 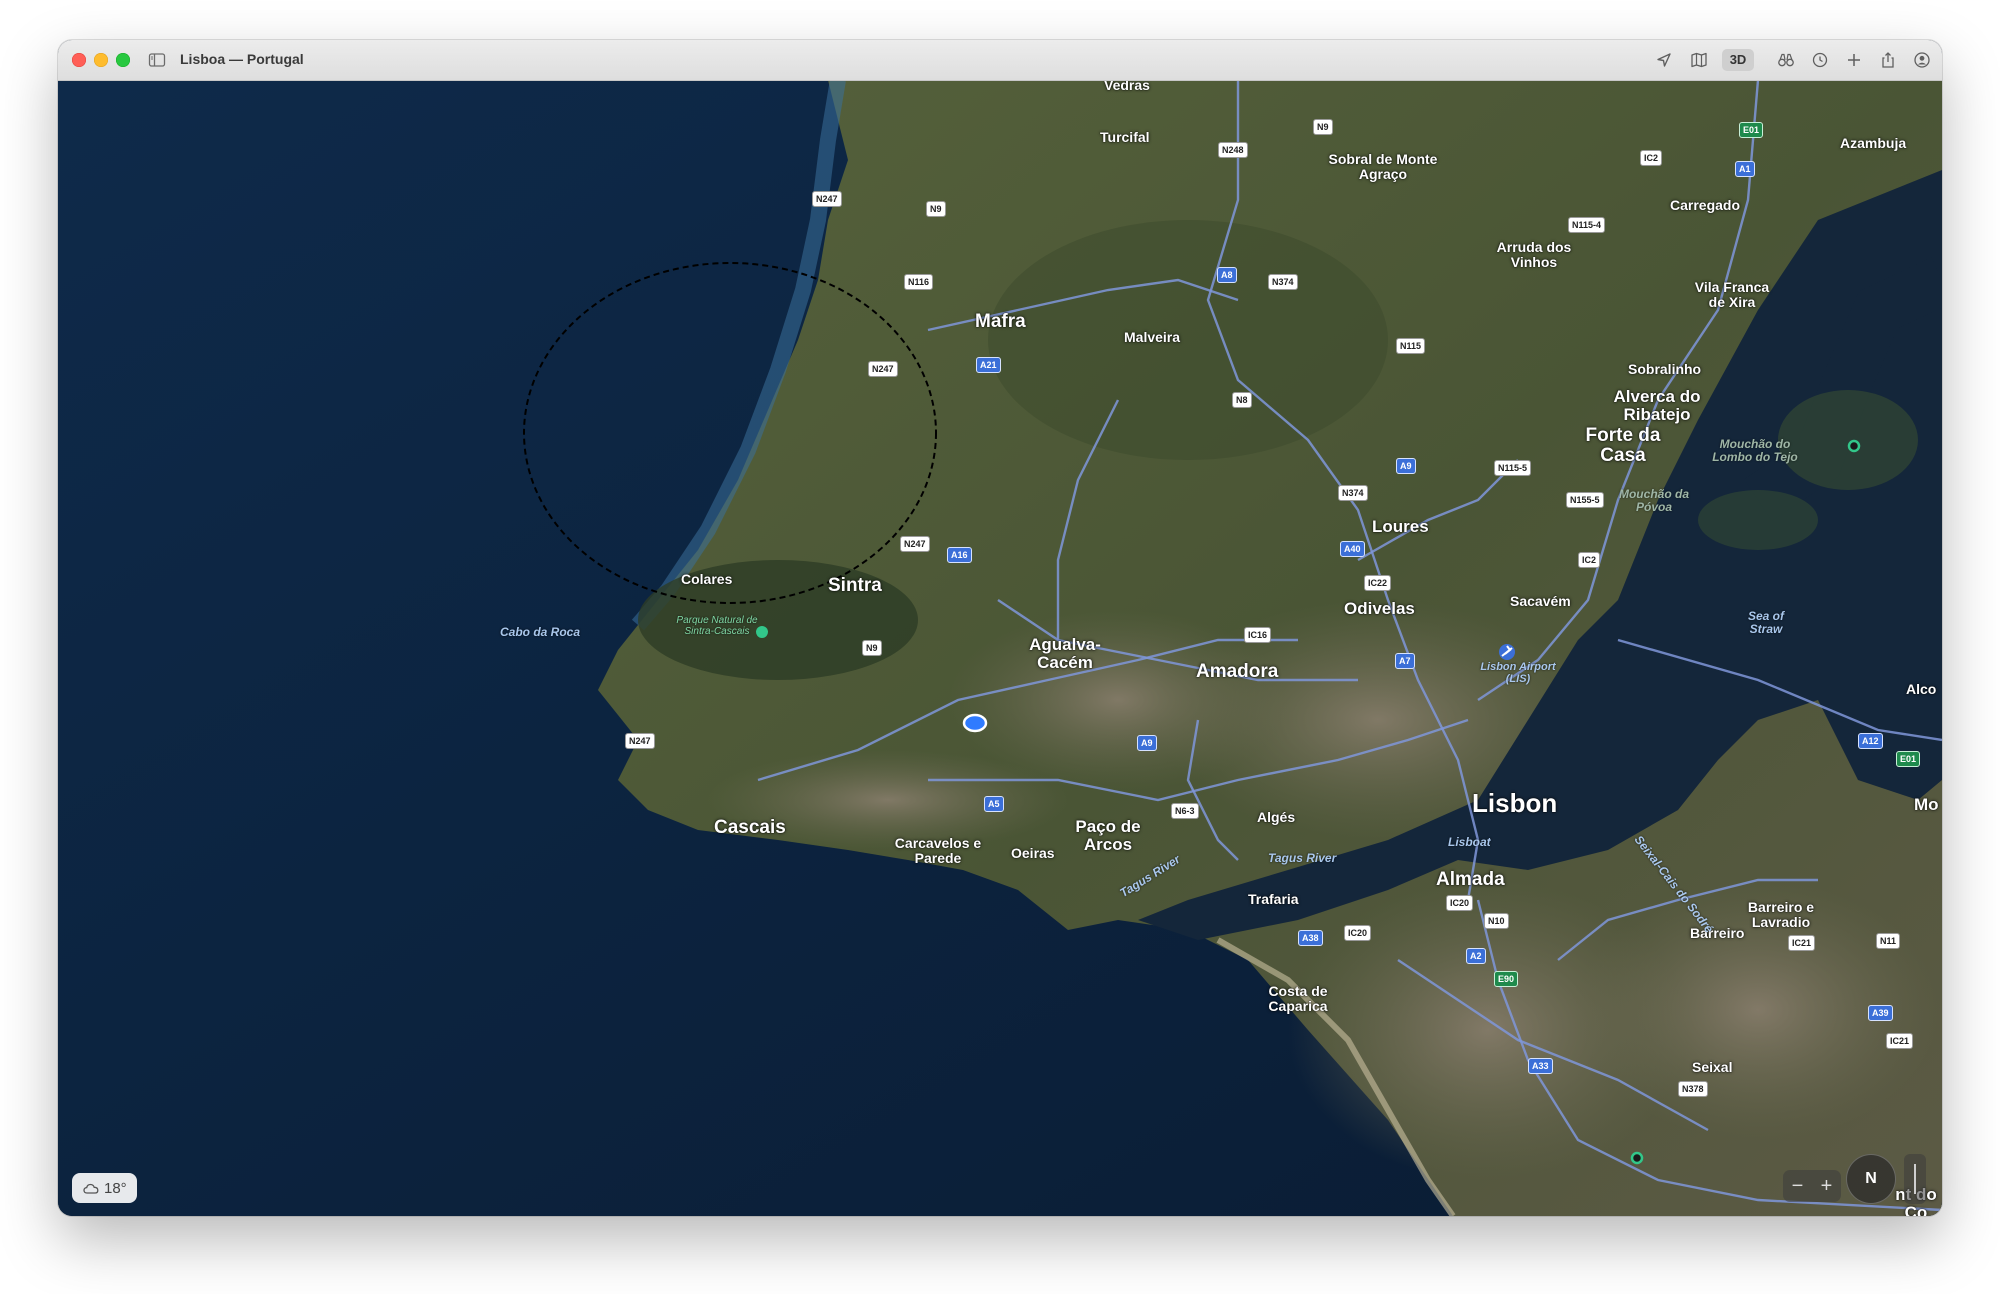 What do you see at coordinates (1405, 661) in the screenshot?
I see `road-shield: A7` at bounding box center [1405, 661].